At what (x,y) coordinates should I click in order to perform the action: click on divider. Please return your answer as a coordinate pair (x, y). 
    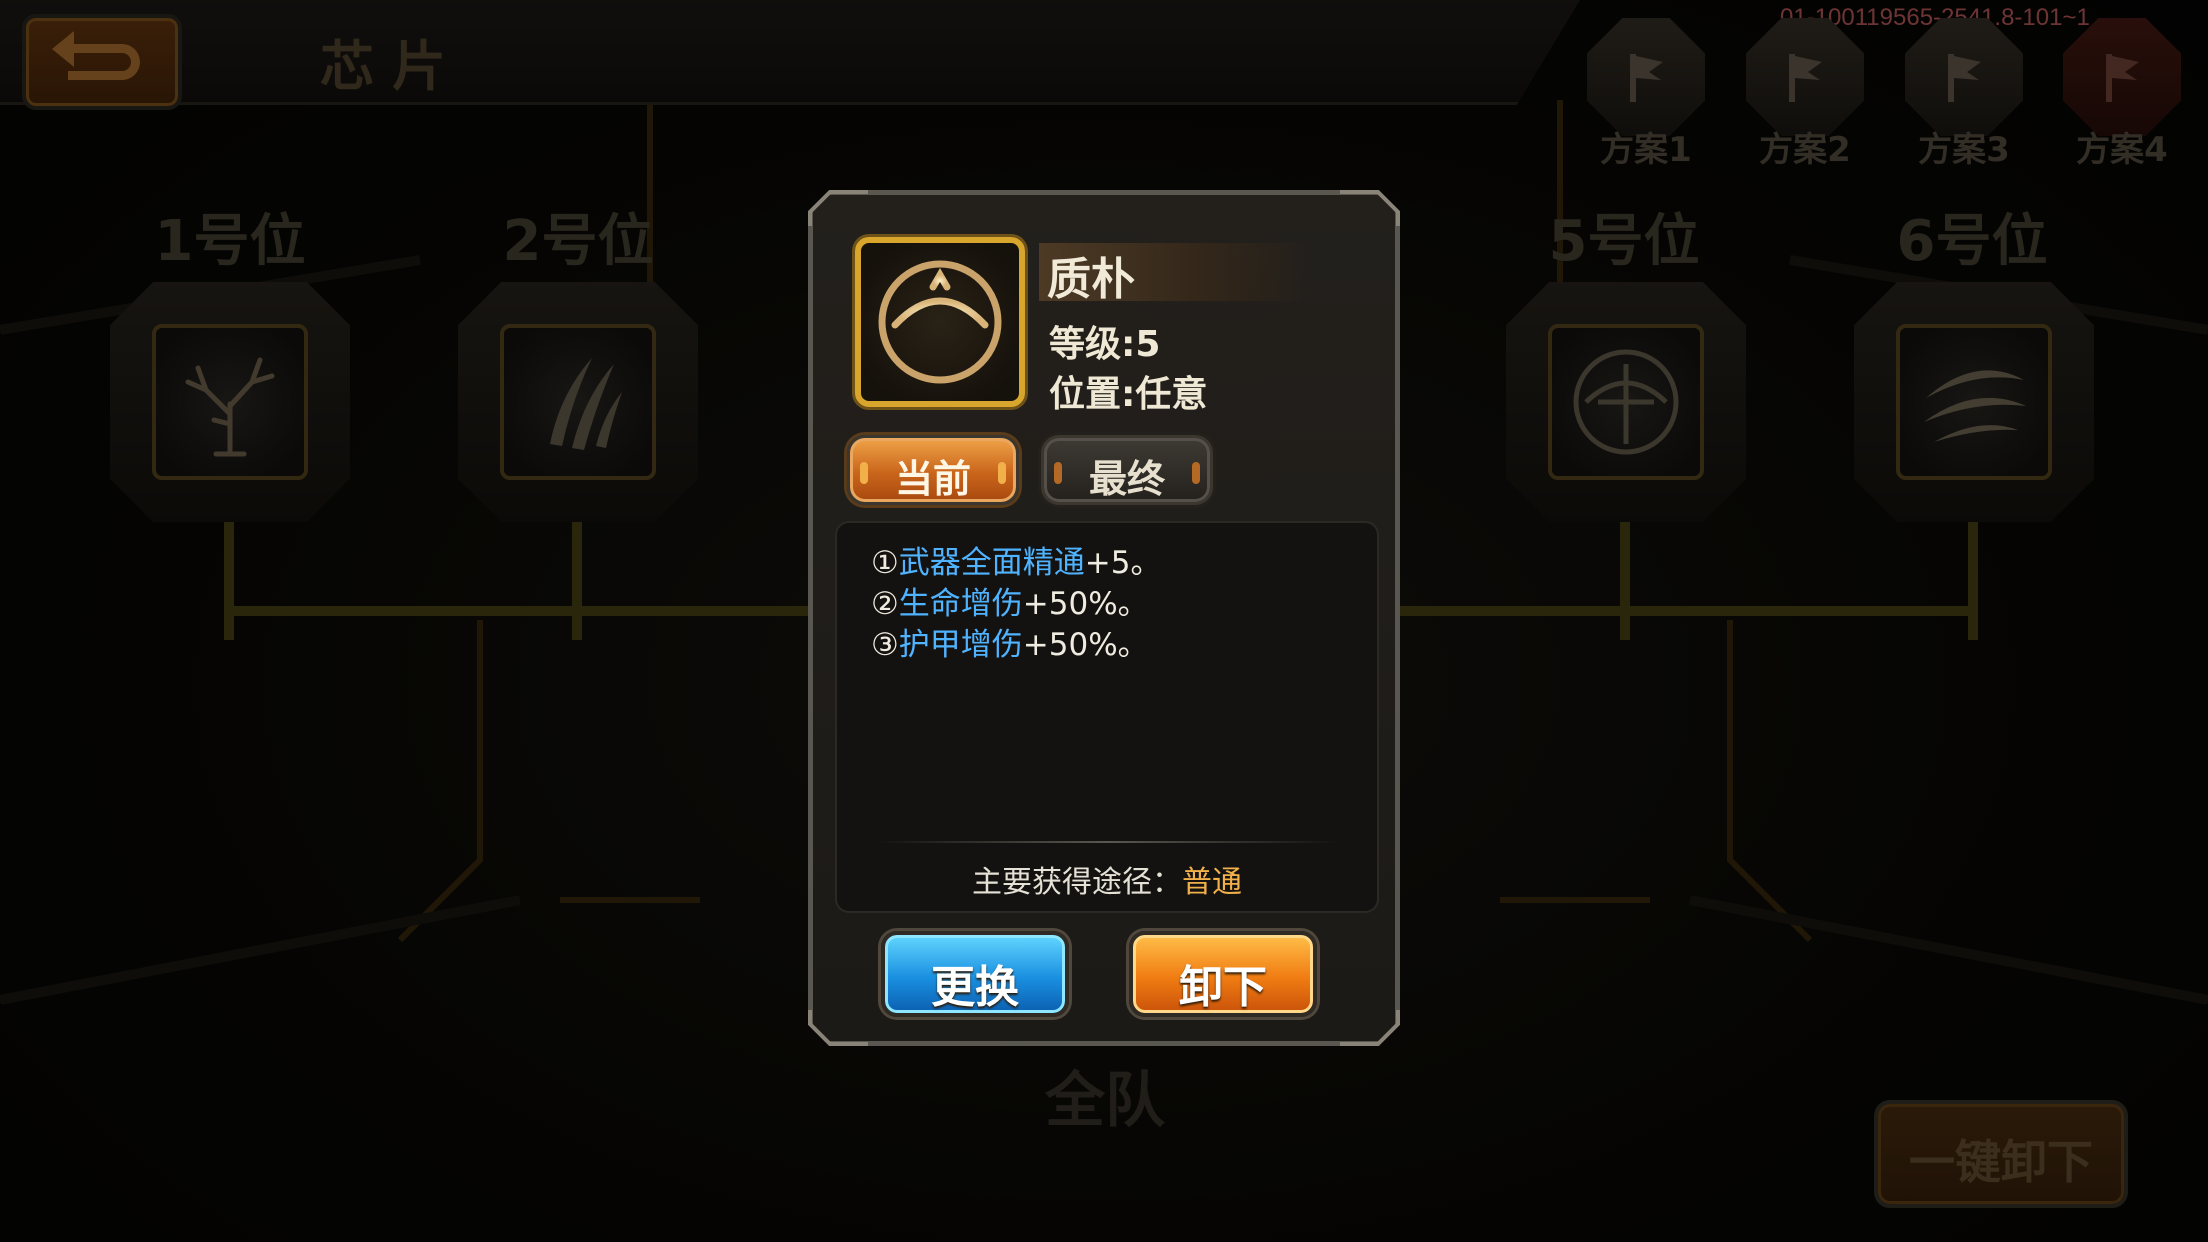
    Looking at the image, I should click on (1108, 842).